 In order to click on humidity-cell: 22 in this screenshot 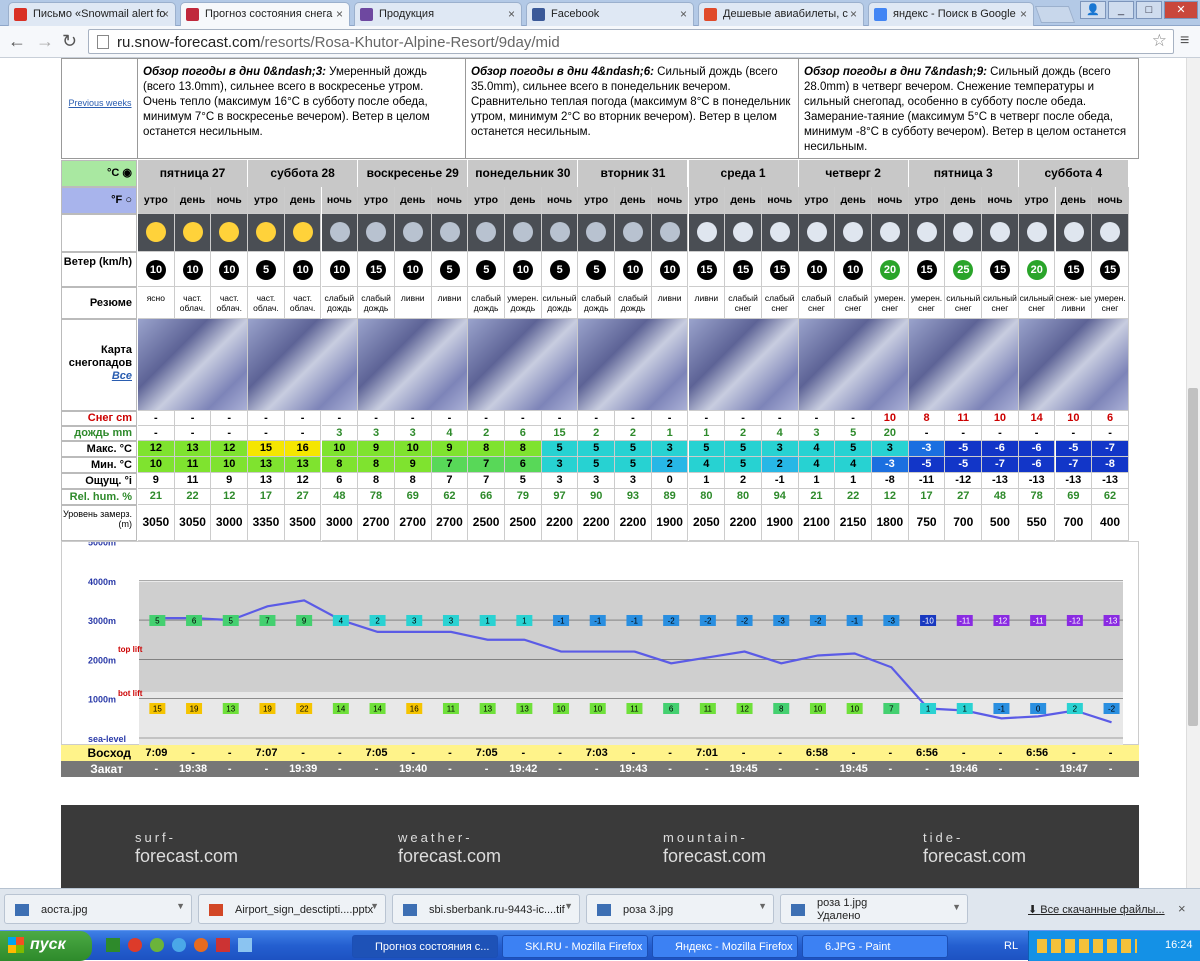, I will do `click(853, 497)`.